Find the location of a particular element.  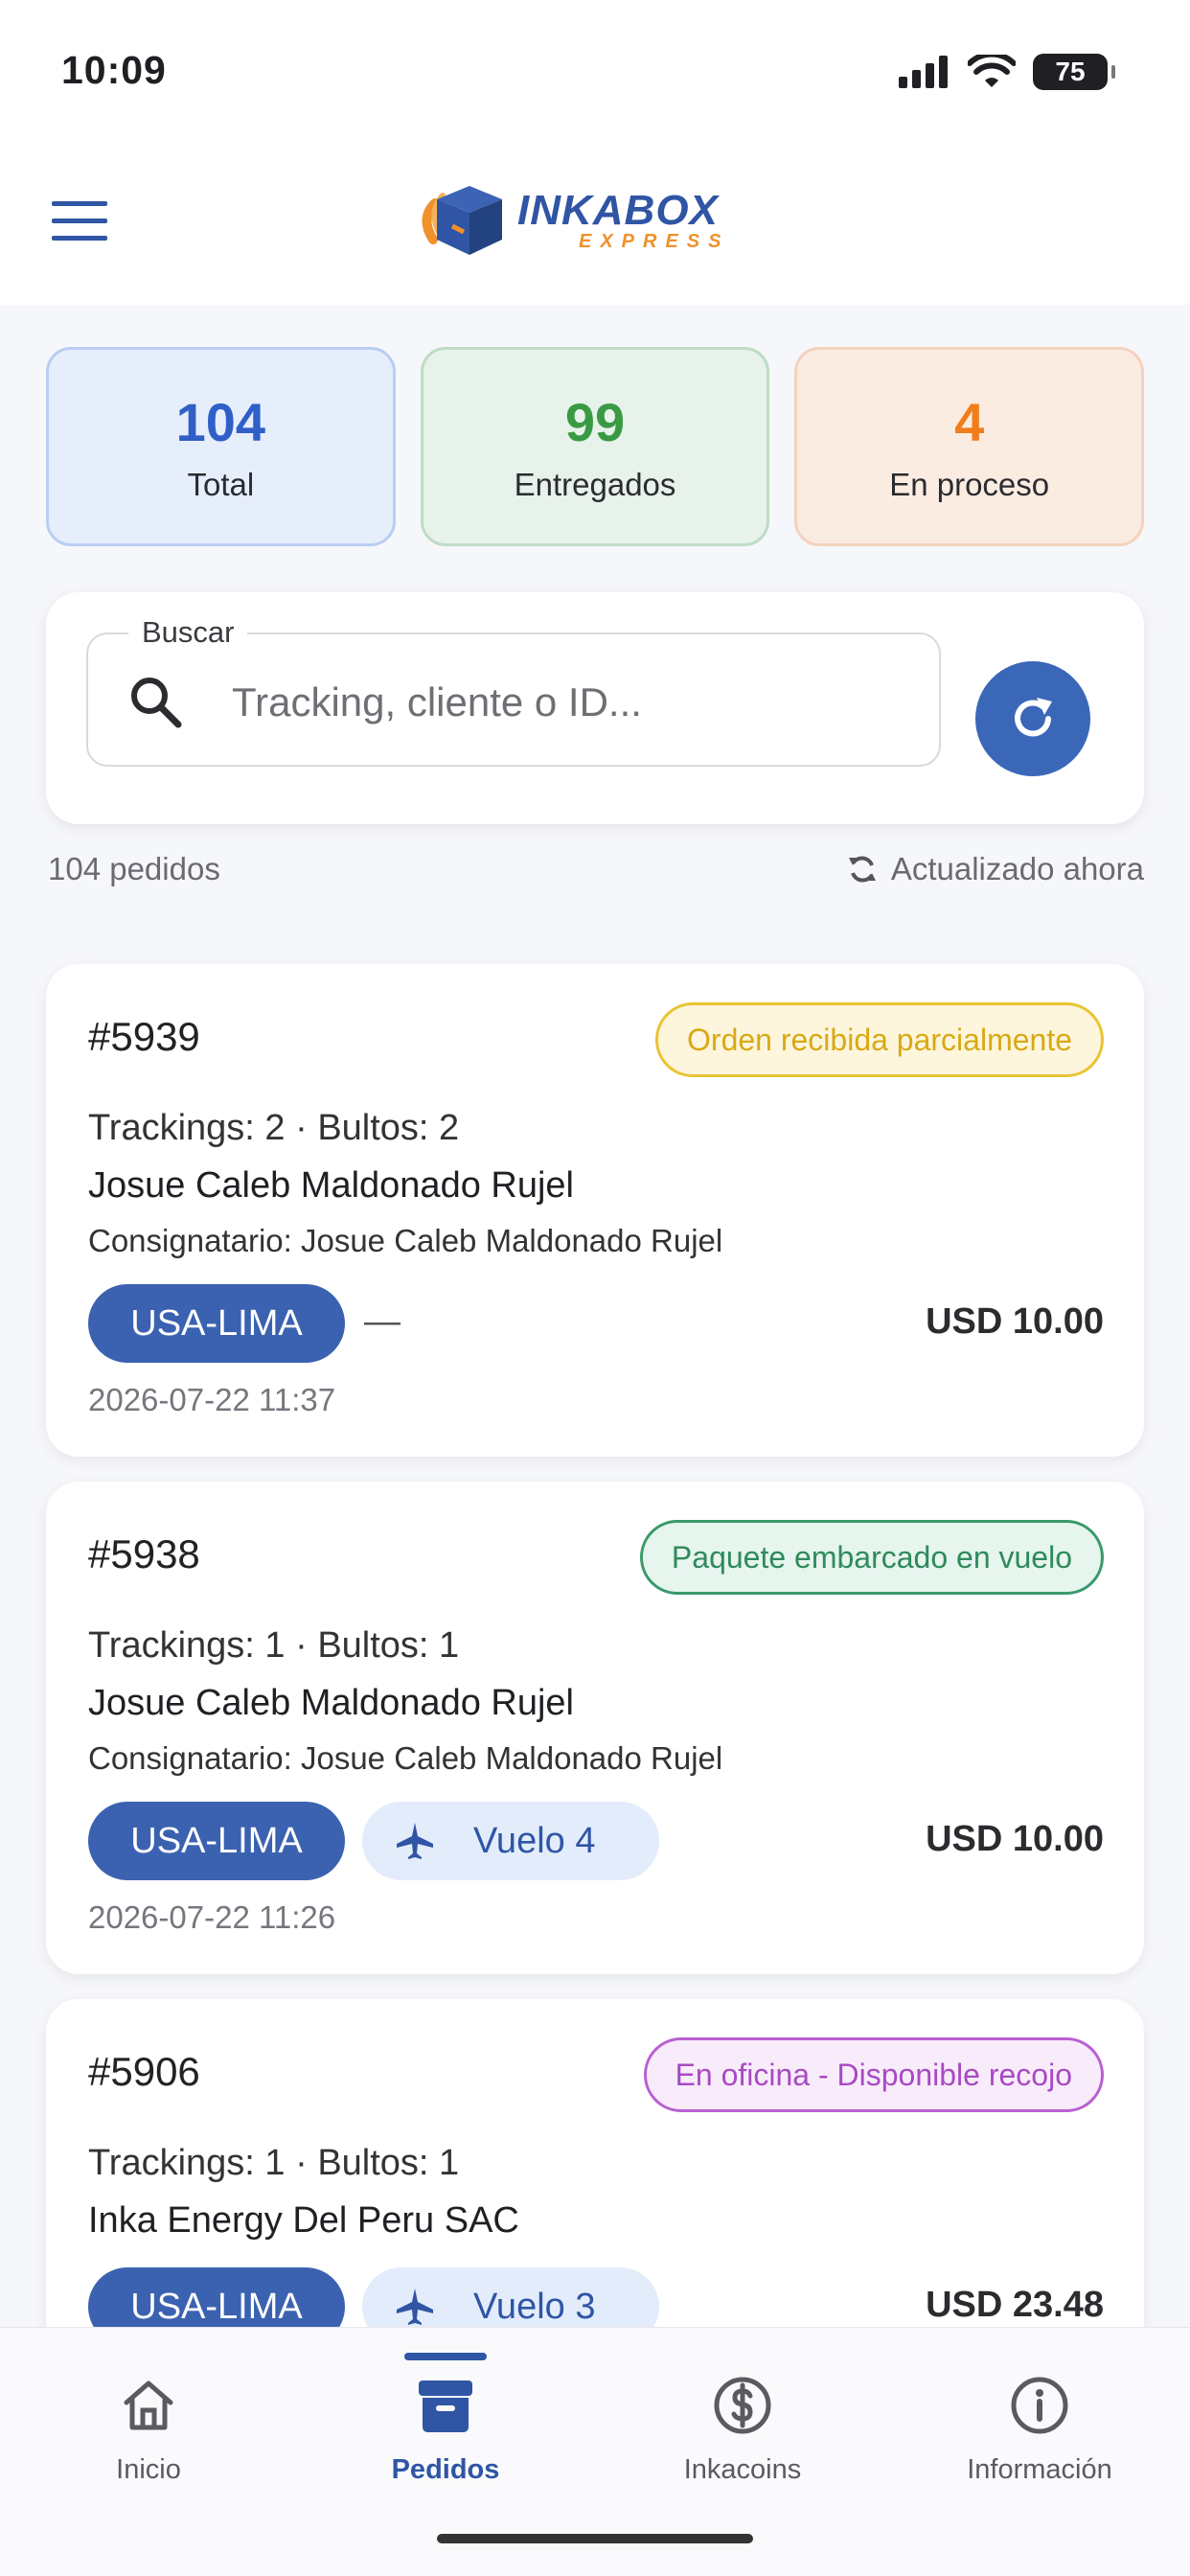

status-badge: Orden recibida parcialmente is located at coordinates (880, 1039).